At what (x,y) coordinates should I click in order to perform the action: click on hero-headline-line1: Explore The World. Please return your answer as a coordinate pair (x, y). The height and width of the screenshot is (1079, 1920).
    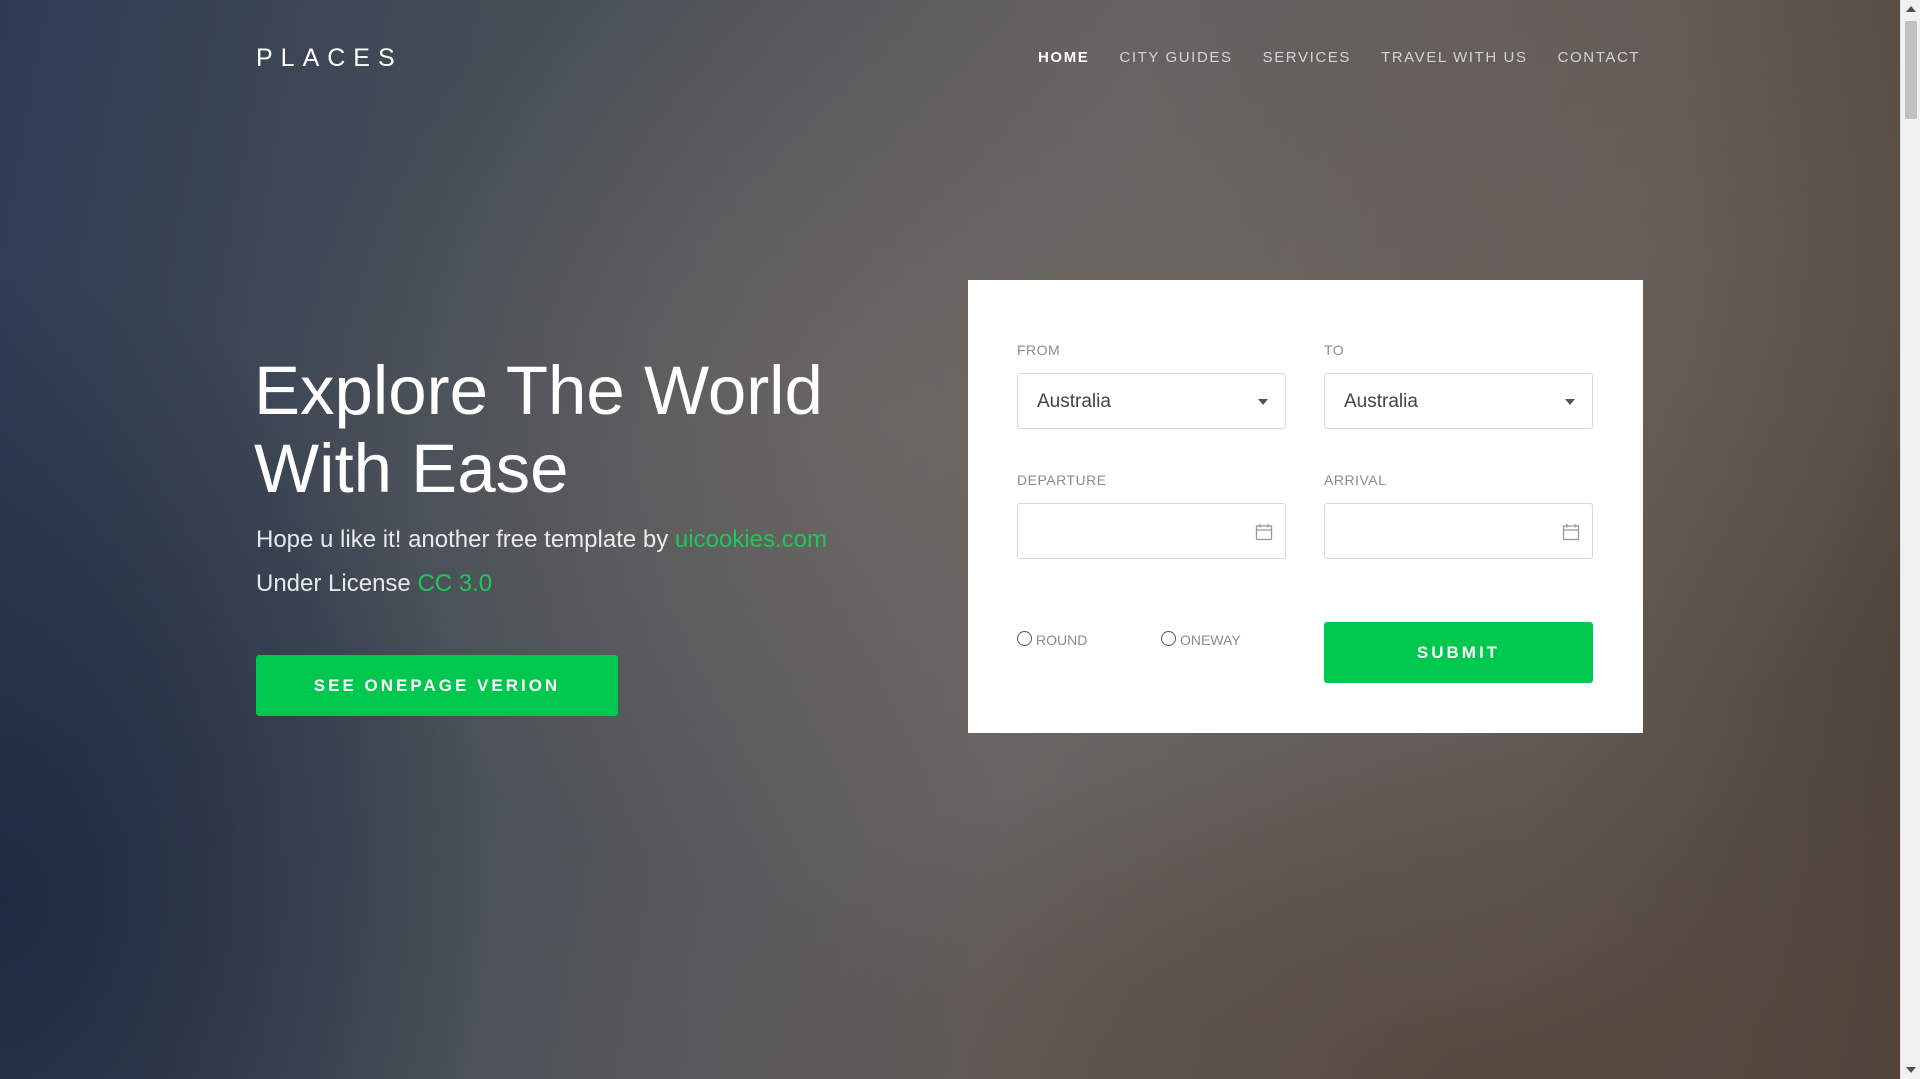
    Looking at the image, I should click on (538, 390).